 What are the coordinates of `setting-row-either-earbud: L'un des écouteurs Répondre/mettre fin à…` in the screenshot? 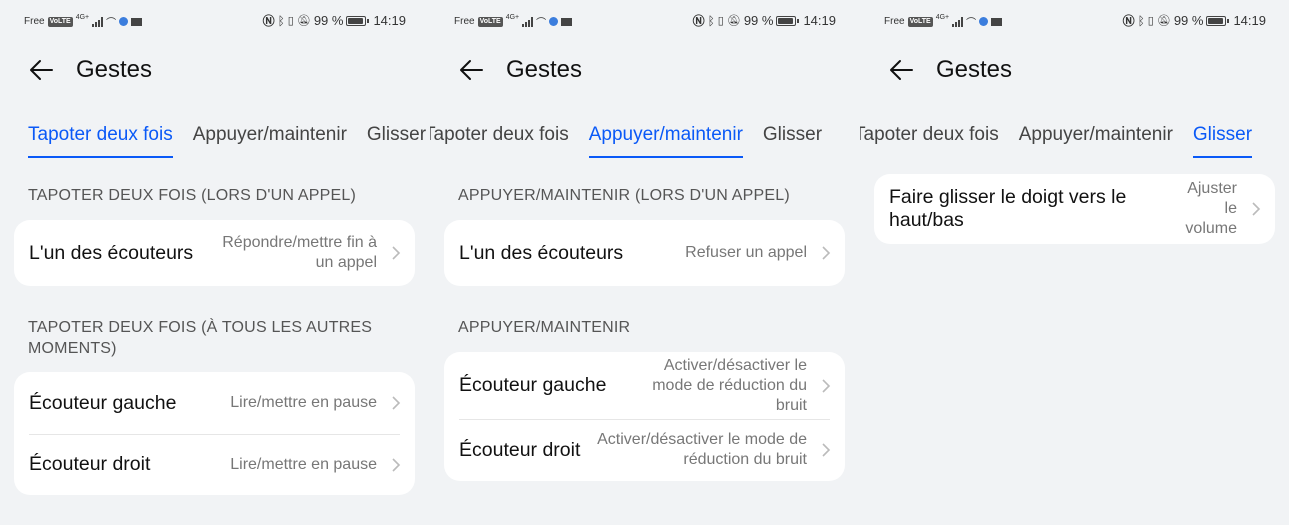 It's located at (214, 253).